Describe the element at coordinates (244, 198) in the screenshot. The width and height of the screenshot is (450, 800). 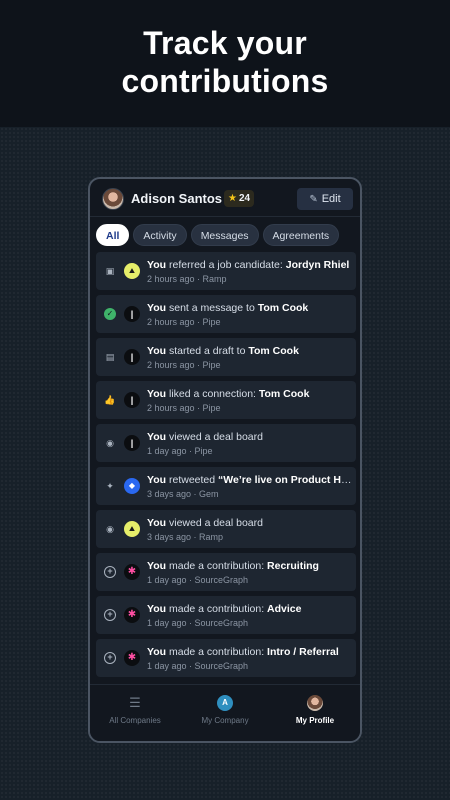
I see `star-count: 24` at that location.